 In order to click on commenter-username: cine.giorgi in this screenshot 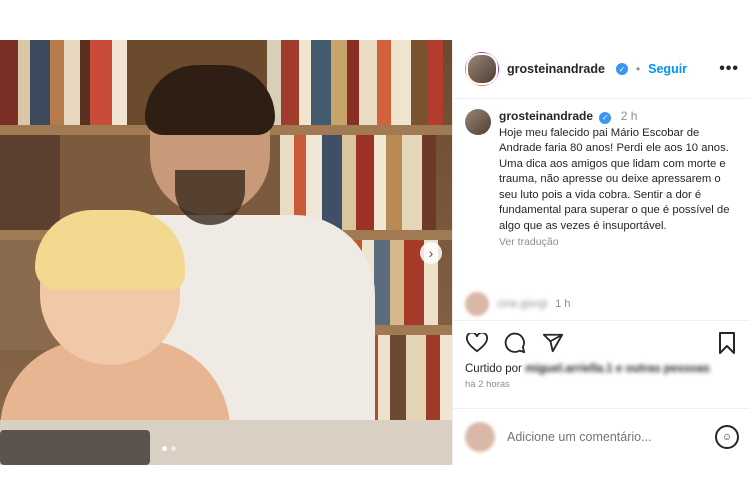, I will do `click(522, 304)`.